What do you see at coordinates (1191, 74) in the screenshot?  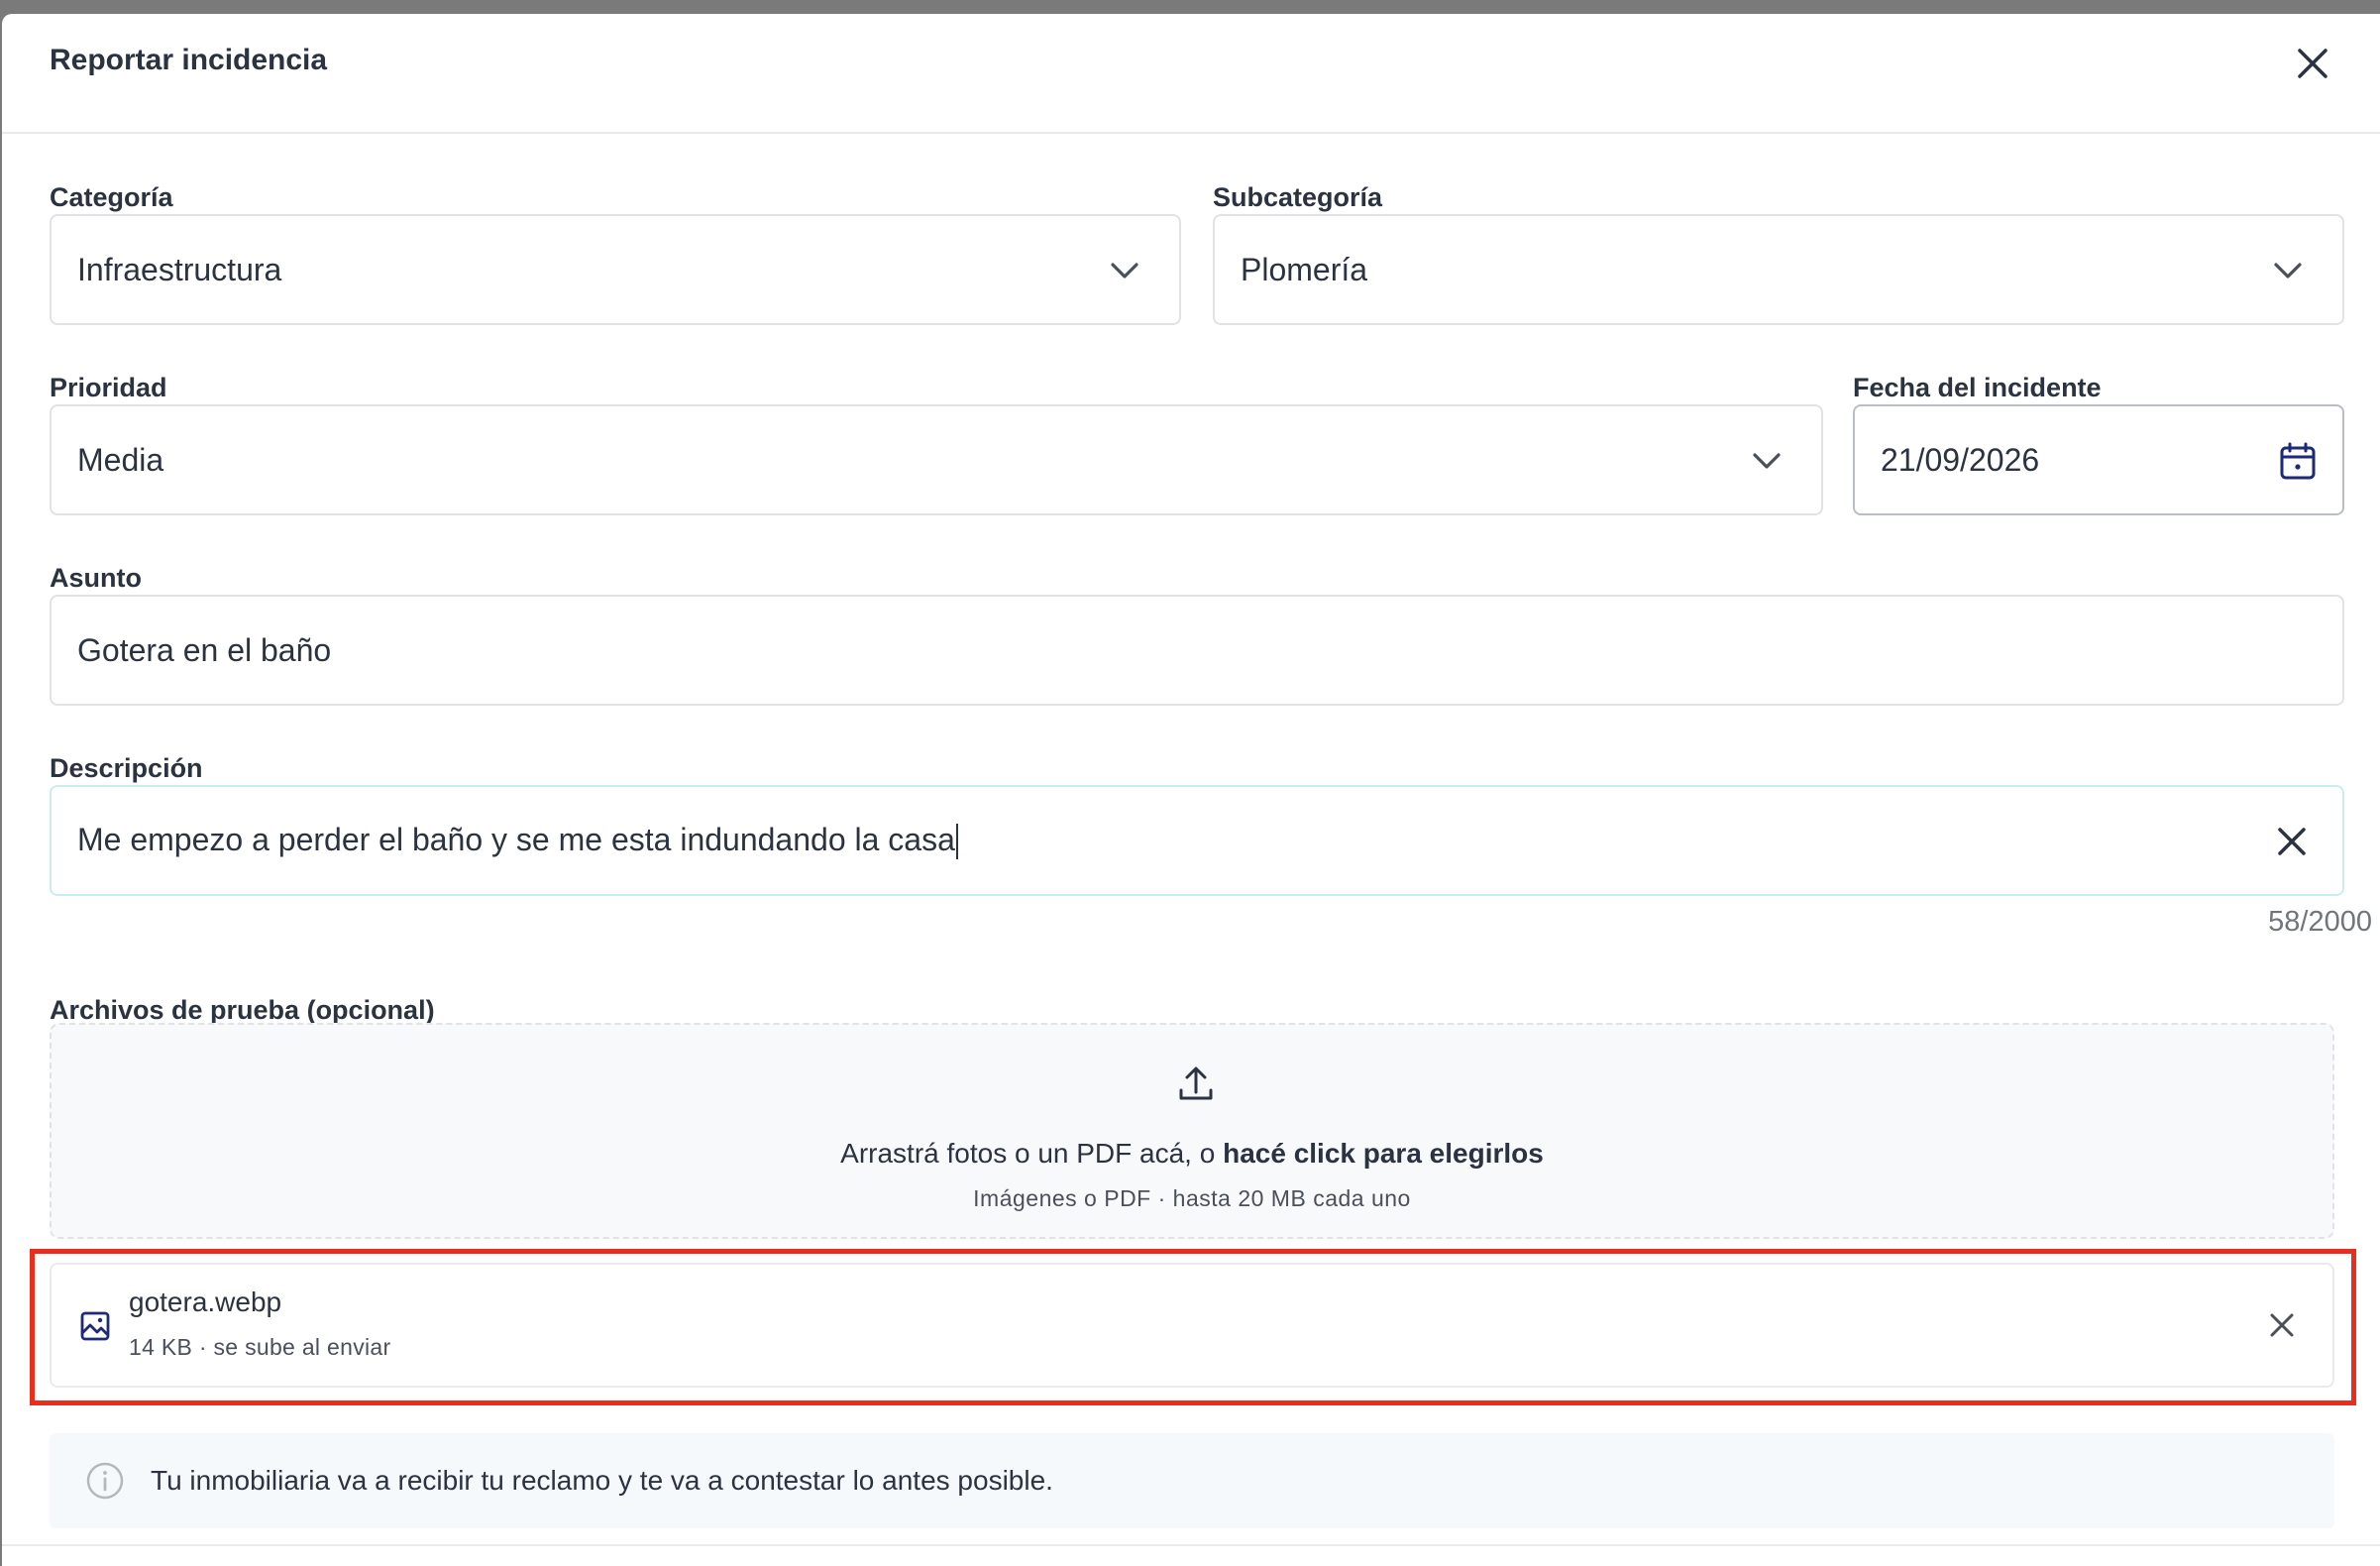 I see `dialog-header: Reportar incidencia` at bounding box center [1191, 74].